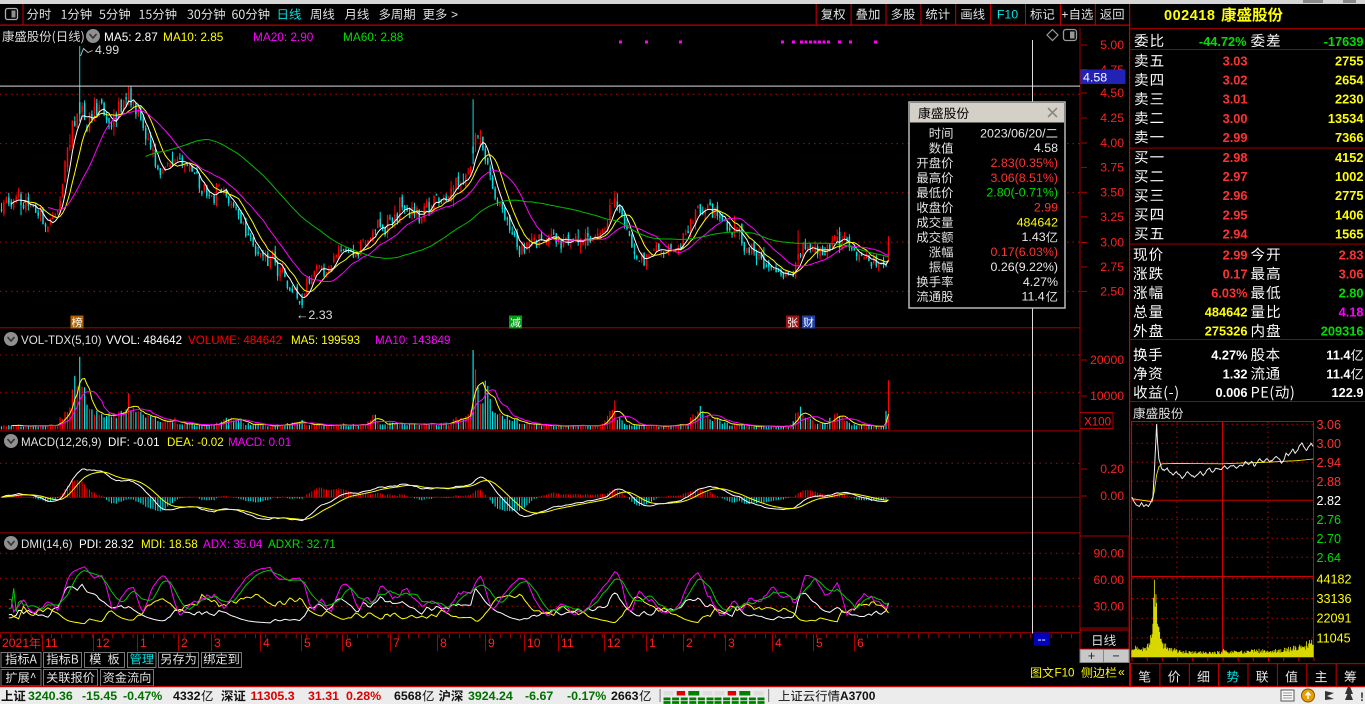 The height and width of the screenshot is (704, 1365). Describe the element at coordinates (1351, 293) in the screenshot. I see `svg-text: 2.80` at that location.